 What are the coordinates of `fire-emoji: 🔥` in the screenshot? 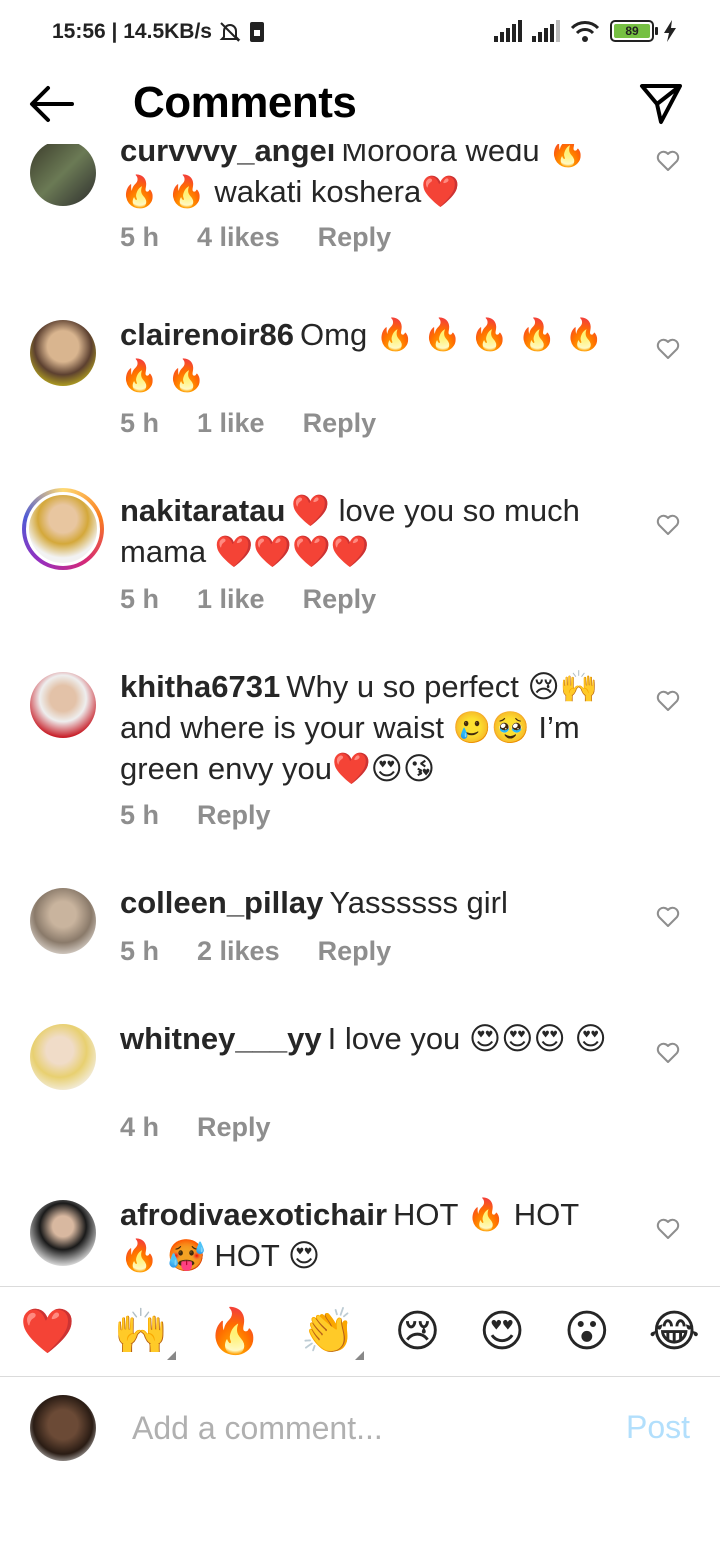 It's located at (234, 1331).